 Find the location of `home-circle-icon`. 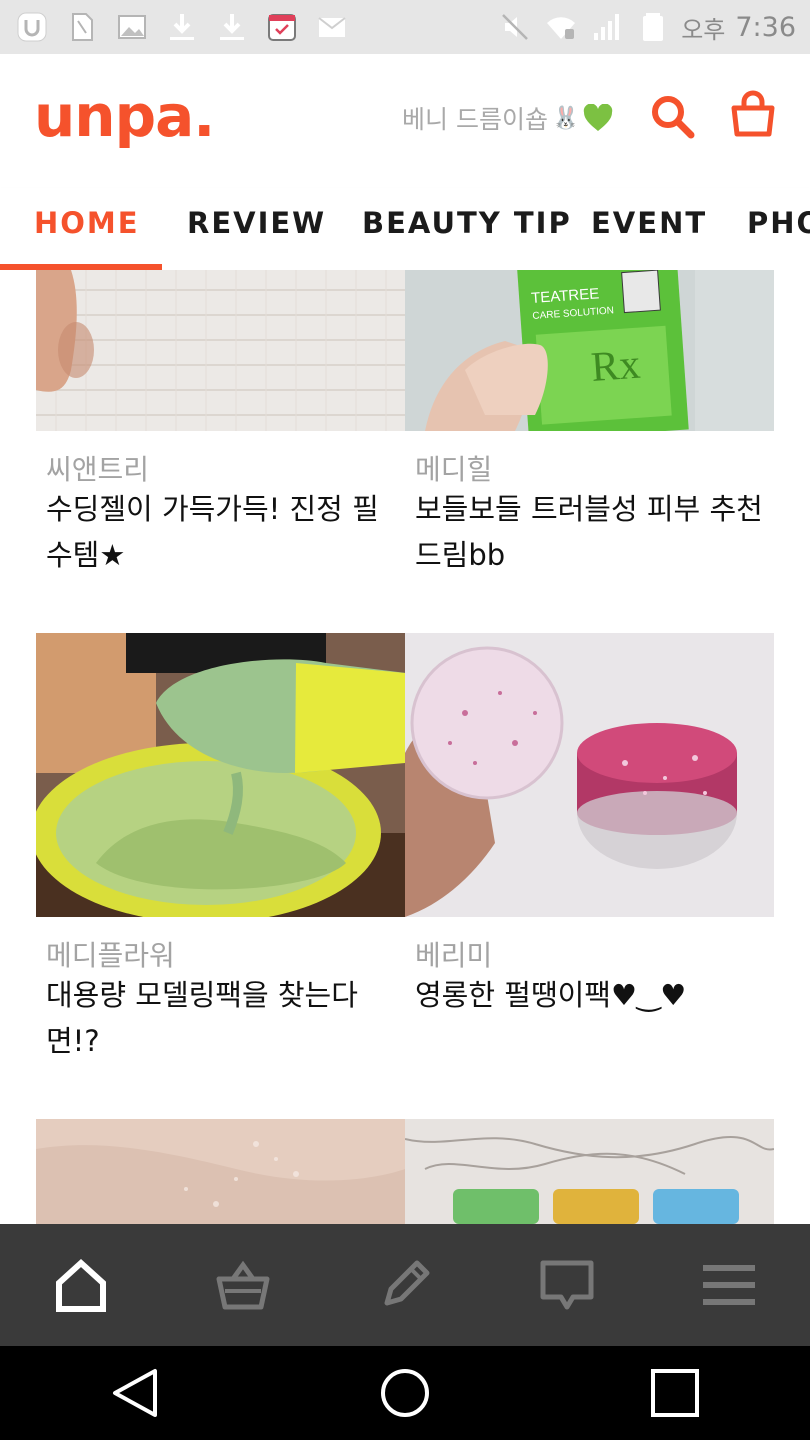

home-circle-icon is located at coordinates (405, 1393).